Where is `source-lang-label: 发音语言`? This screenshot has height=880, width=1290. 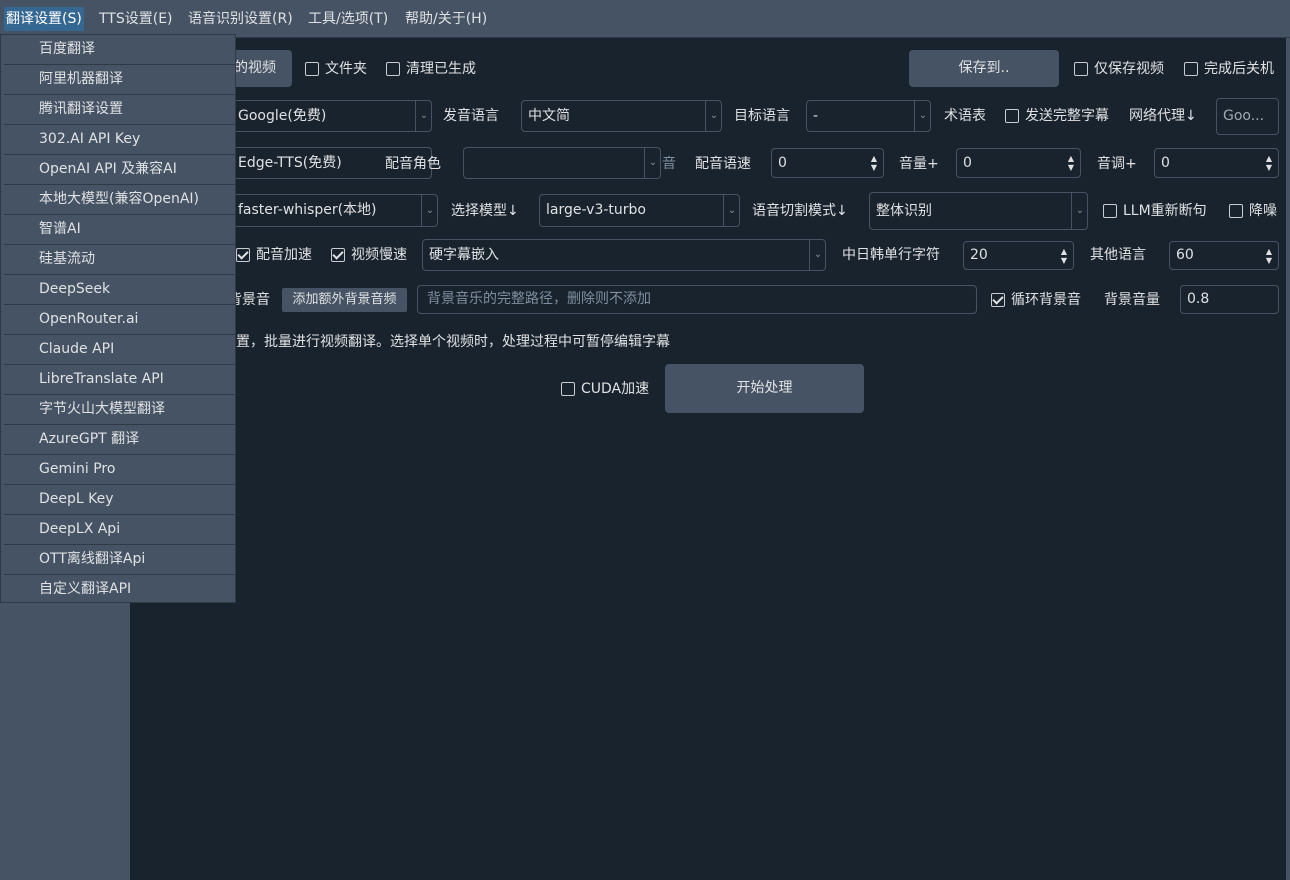 source-lang-label: 发音语言 is located at coordinates (471, 116).